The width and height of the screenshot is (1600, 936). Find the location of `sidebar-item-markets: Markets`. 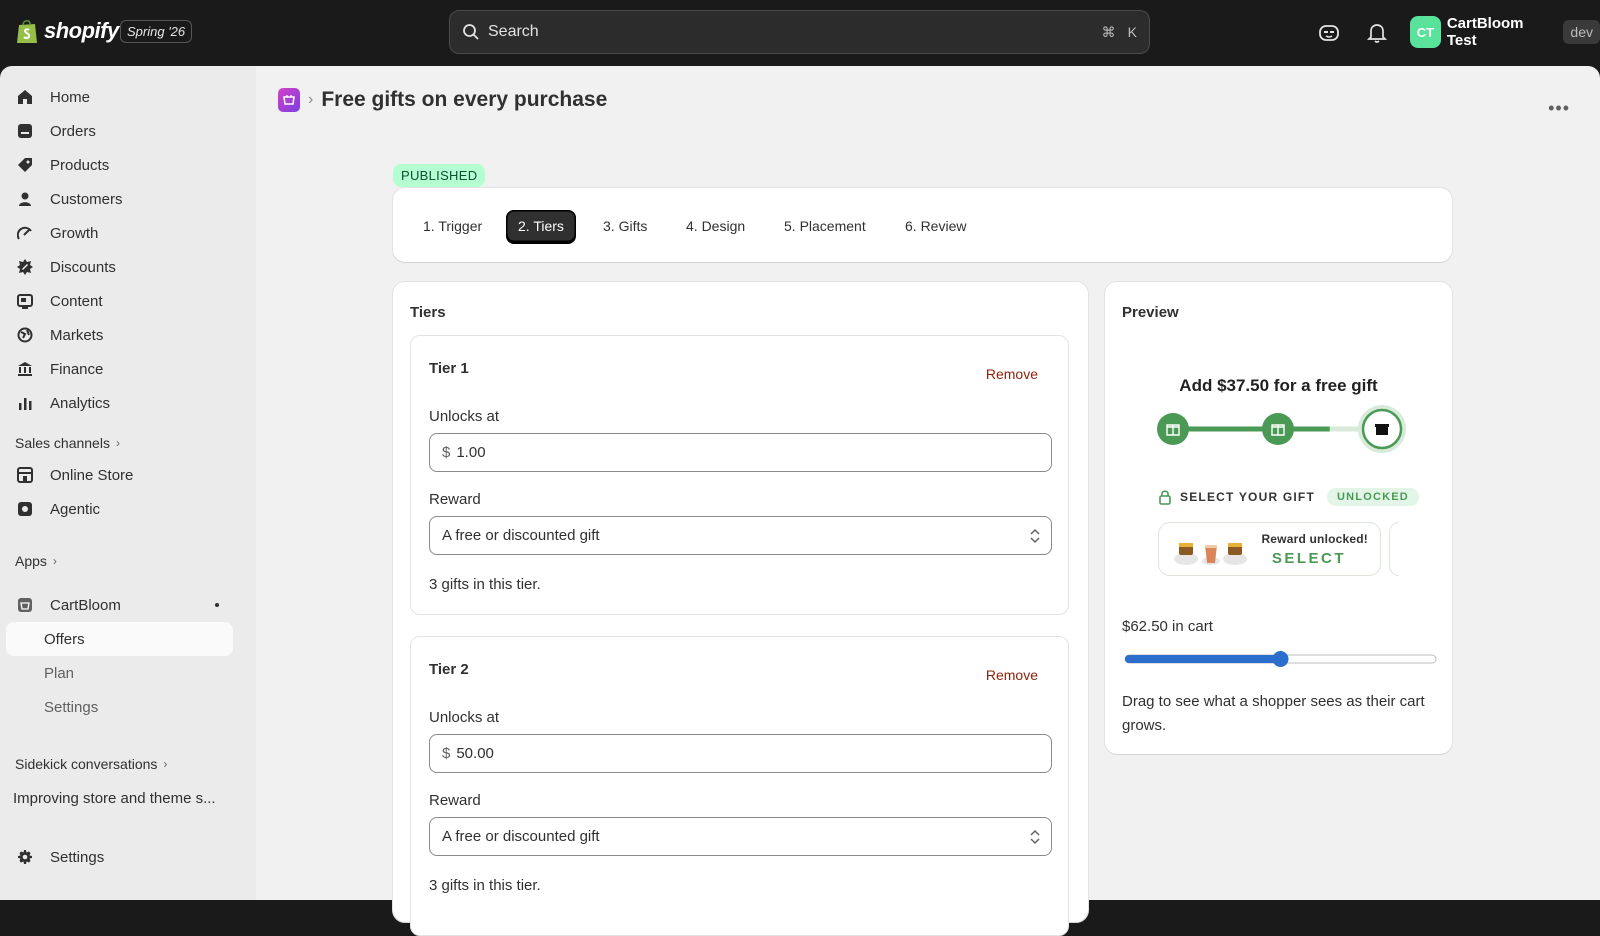

sidebar-item-markets: Markets is located at coordinates (119, 335).